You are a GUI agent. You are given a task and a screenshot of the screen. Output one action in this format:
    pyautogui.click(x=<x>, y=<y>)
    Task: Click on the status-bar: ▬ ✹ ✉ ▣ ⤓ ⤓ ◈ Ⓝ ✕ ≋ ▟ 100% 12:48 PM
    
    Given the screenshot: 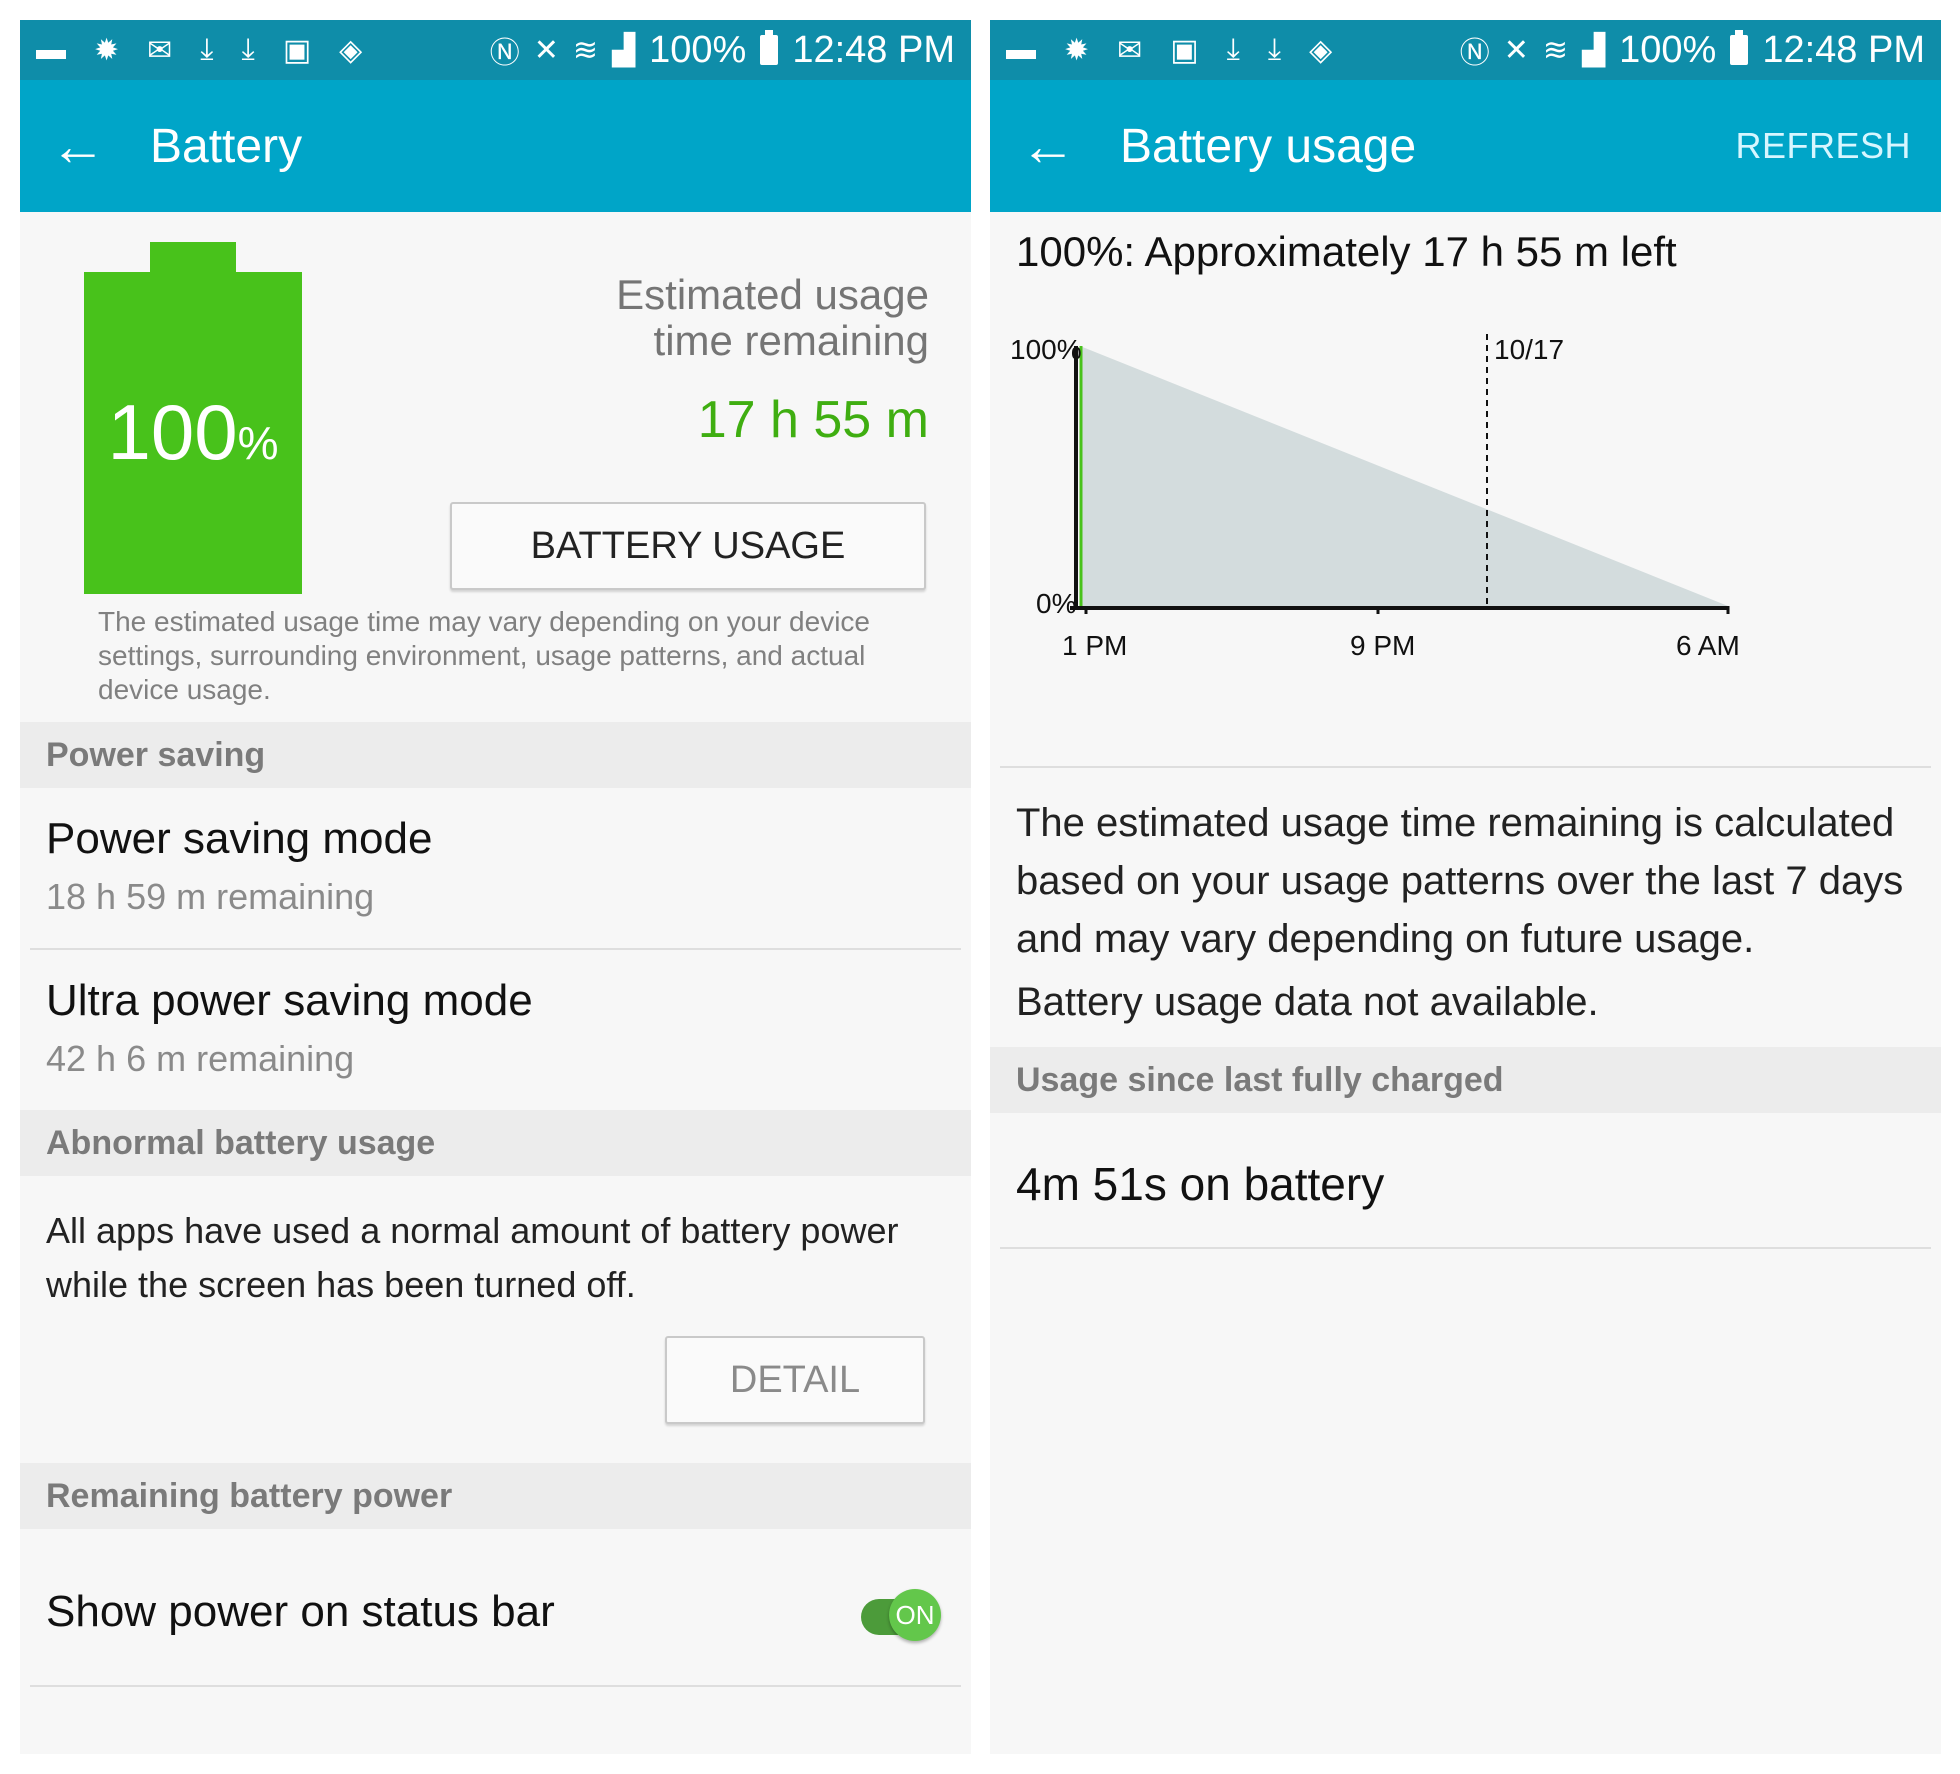 What is the action you would take?
    pyautogui.click(x=1465, y=50)
    